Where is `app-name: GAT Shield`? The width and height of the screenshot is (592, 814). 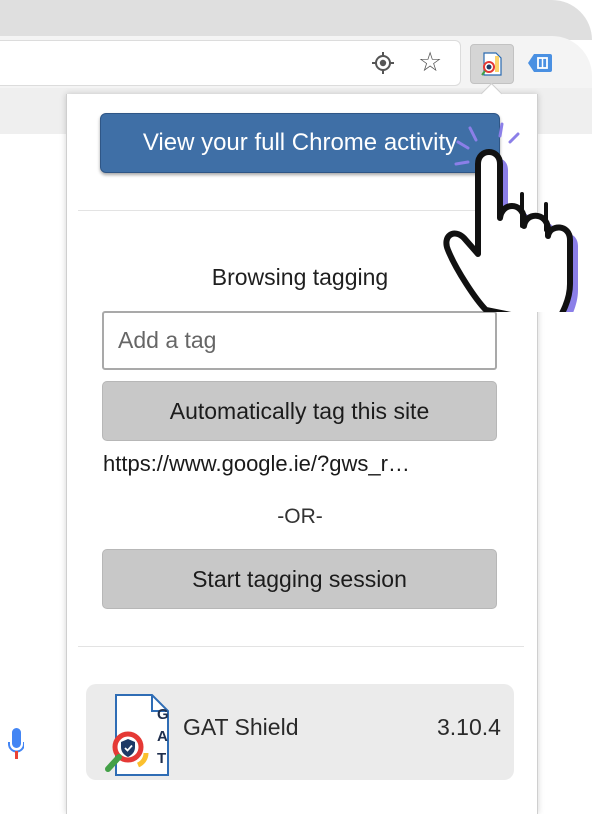 app-name: GAT Shield is located at coordinates (241, 727).